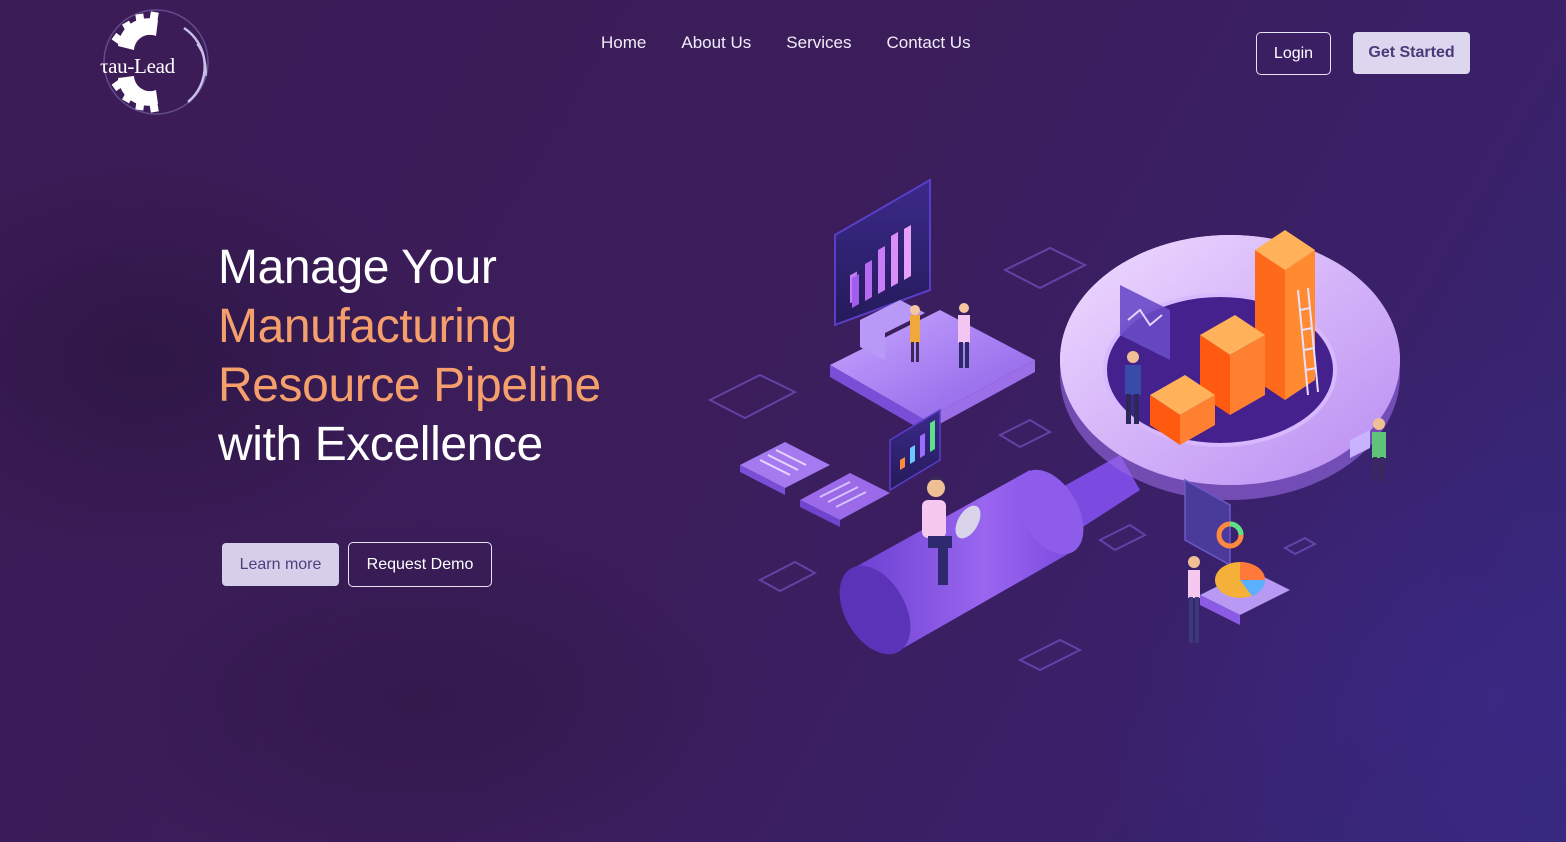  I want to click on hero-title-line: with Excellence, so click(380, 444).